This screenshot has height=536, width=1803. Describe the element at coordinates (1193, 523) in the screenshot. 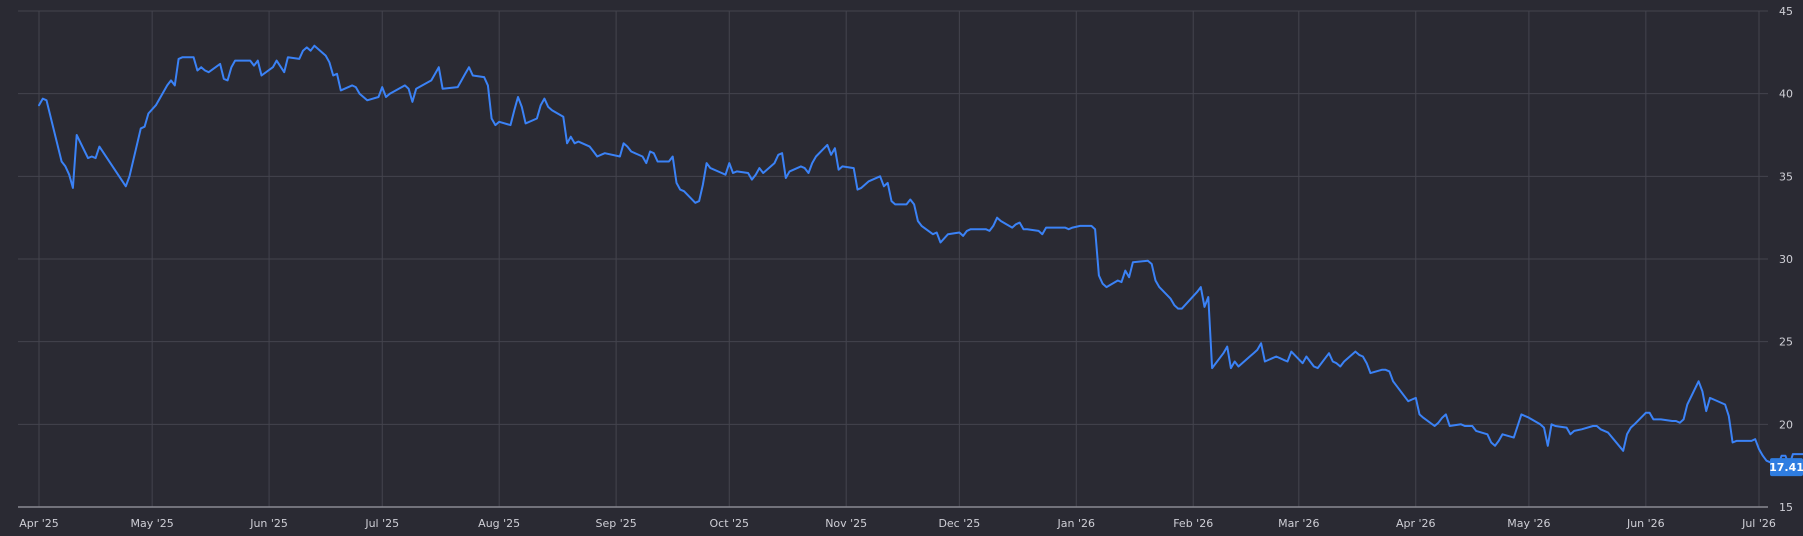

I see `x-tick-label: Feb '26` at that location.